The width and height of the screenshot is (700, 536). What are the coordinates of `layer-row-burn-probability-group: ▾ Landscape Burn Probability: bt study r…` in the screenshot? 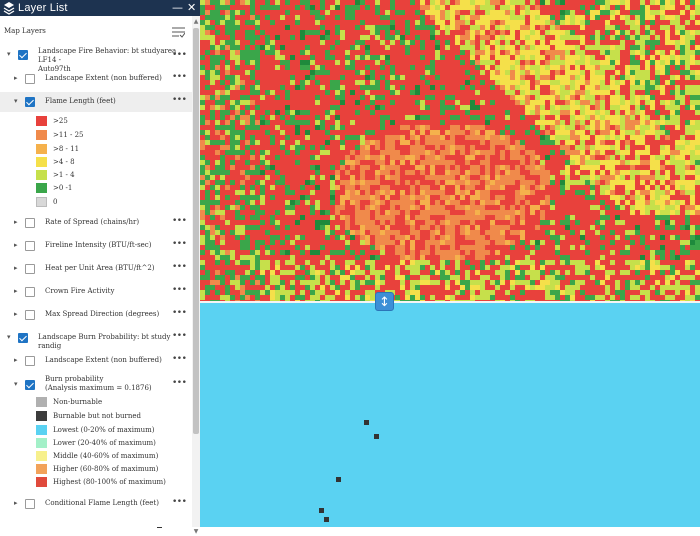 It's located at (96, 339).